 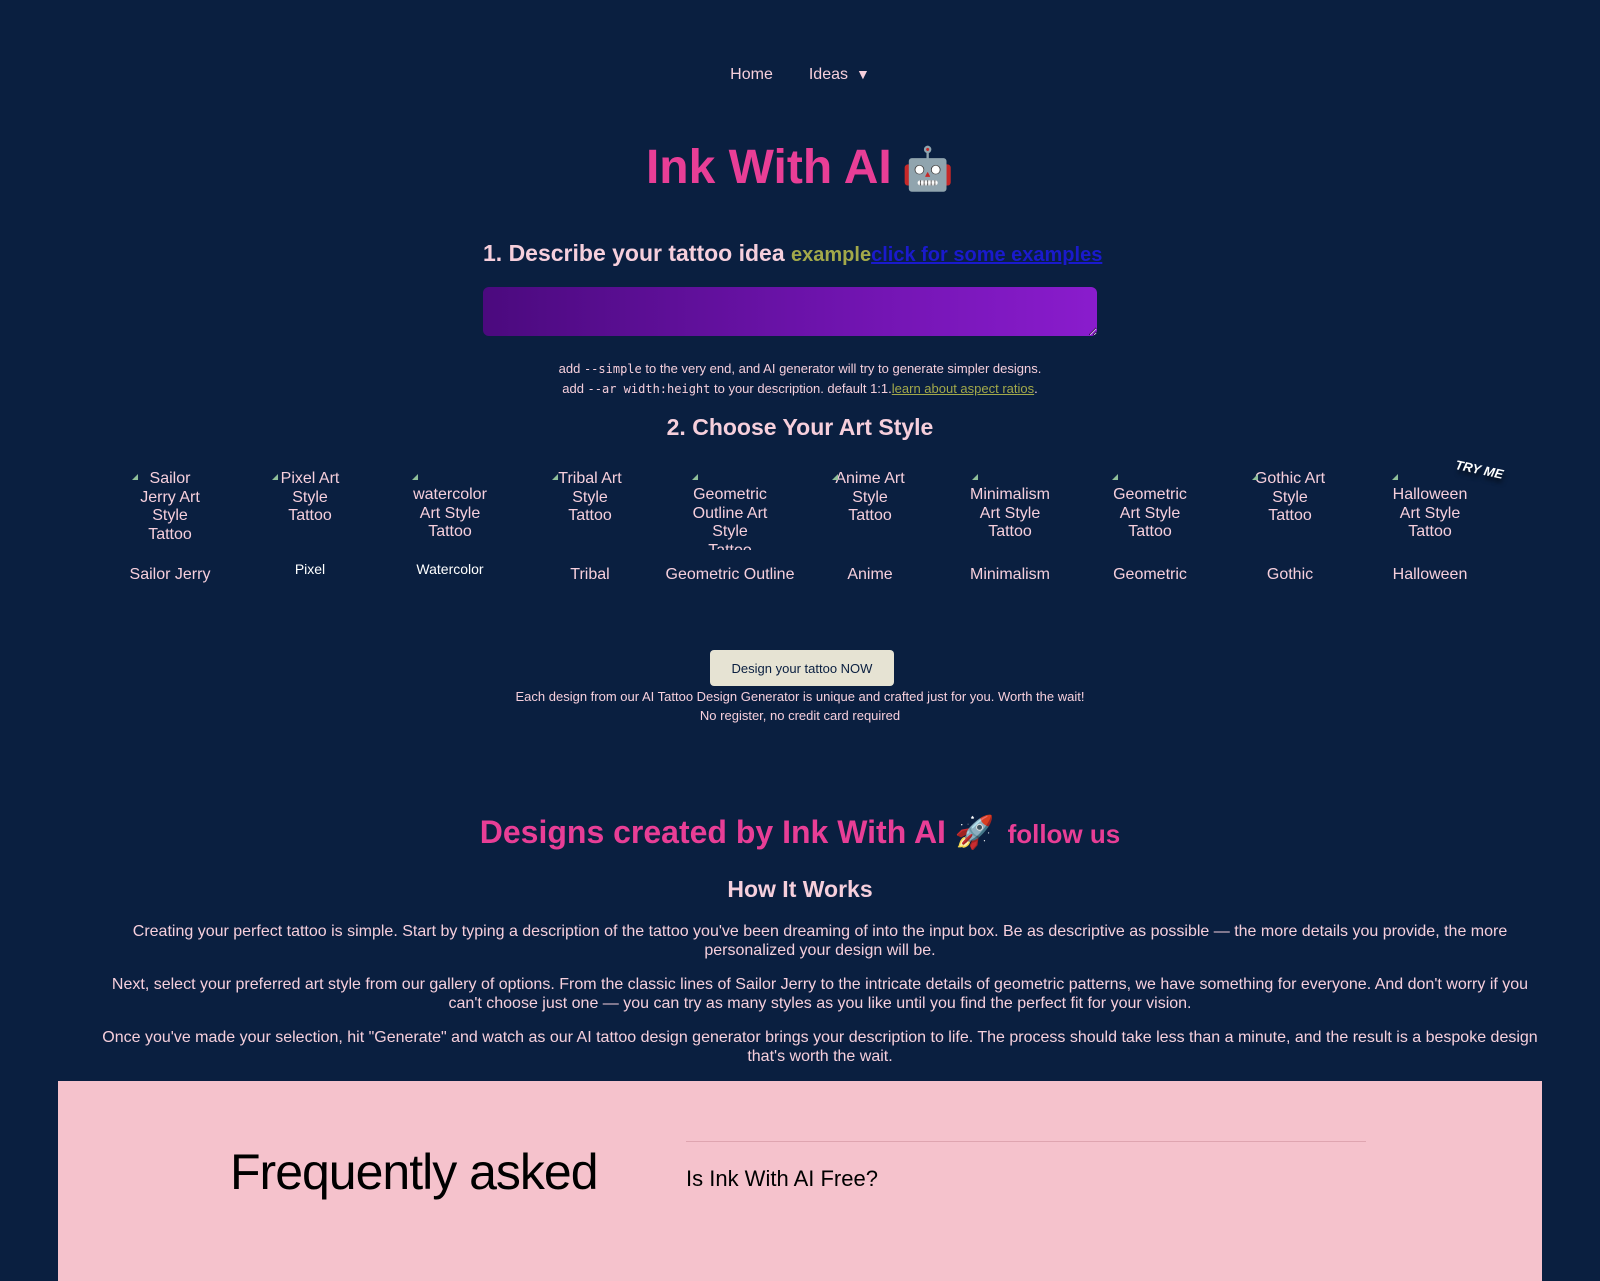 I want to click on style-label: Geometric Outline, so click(x=730, y=574).